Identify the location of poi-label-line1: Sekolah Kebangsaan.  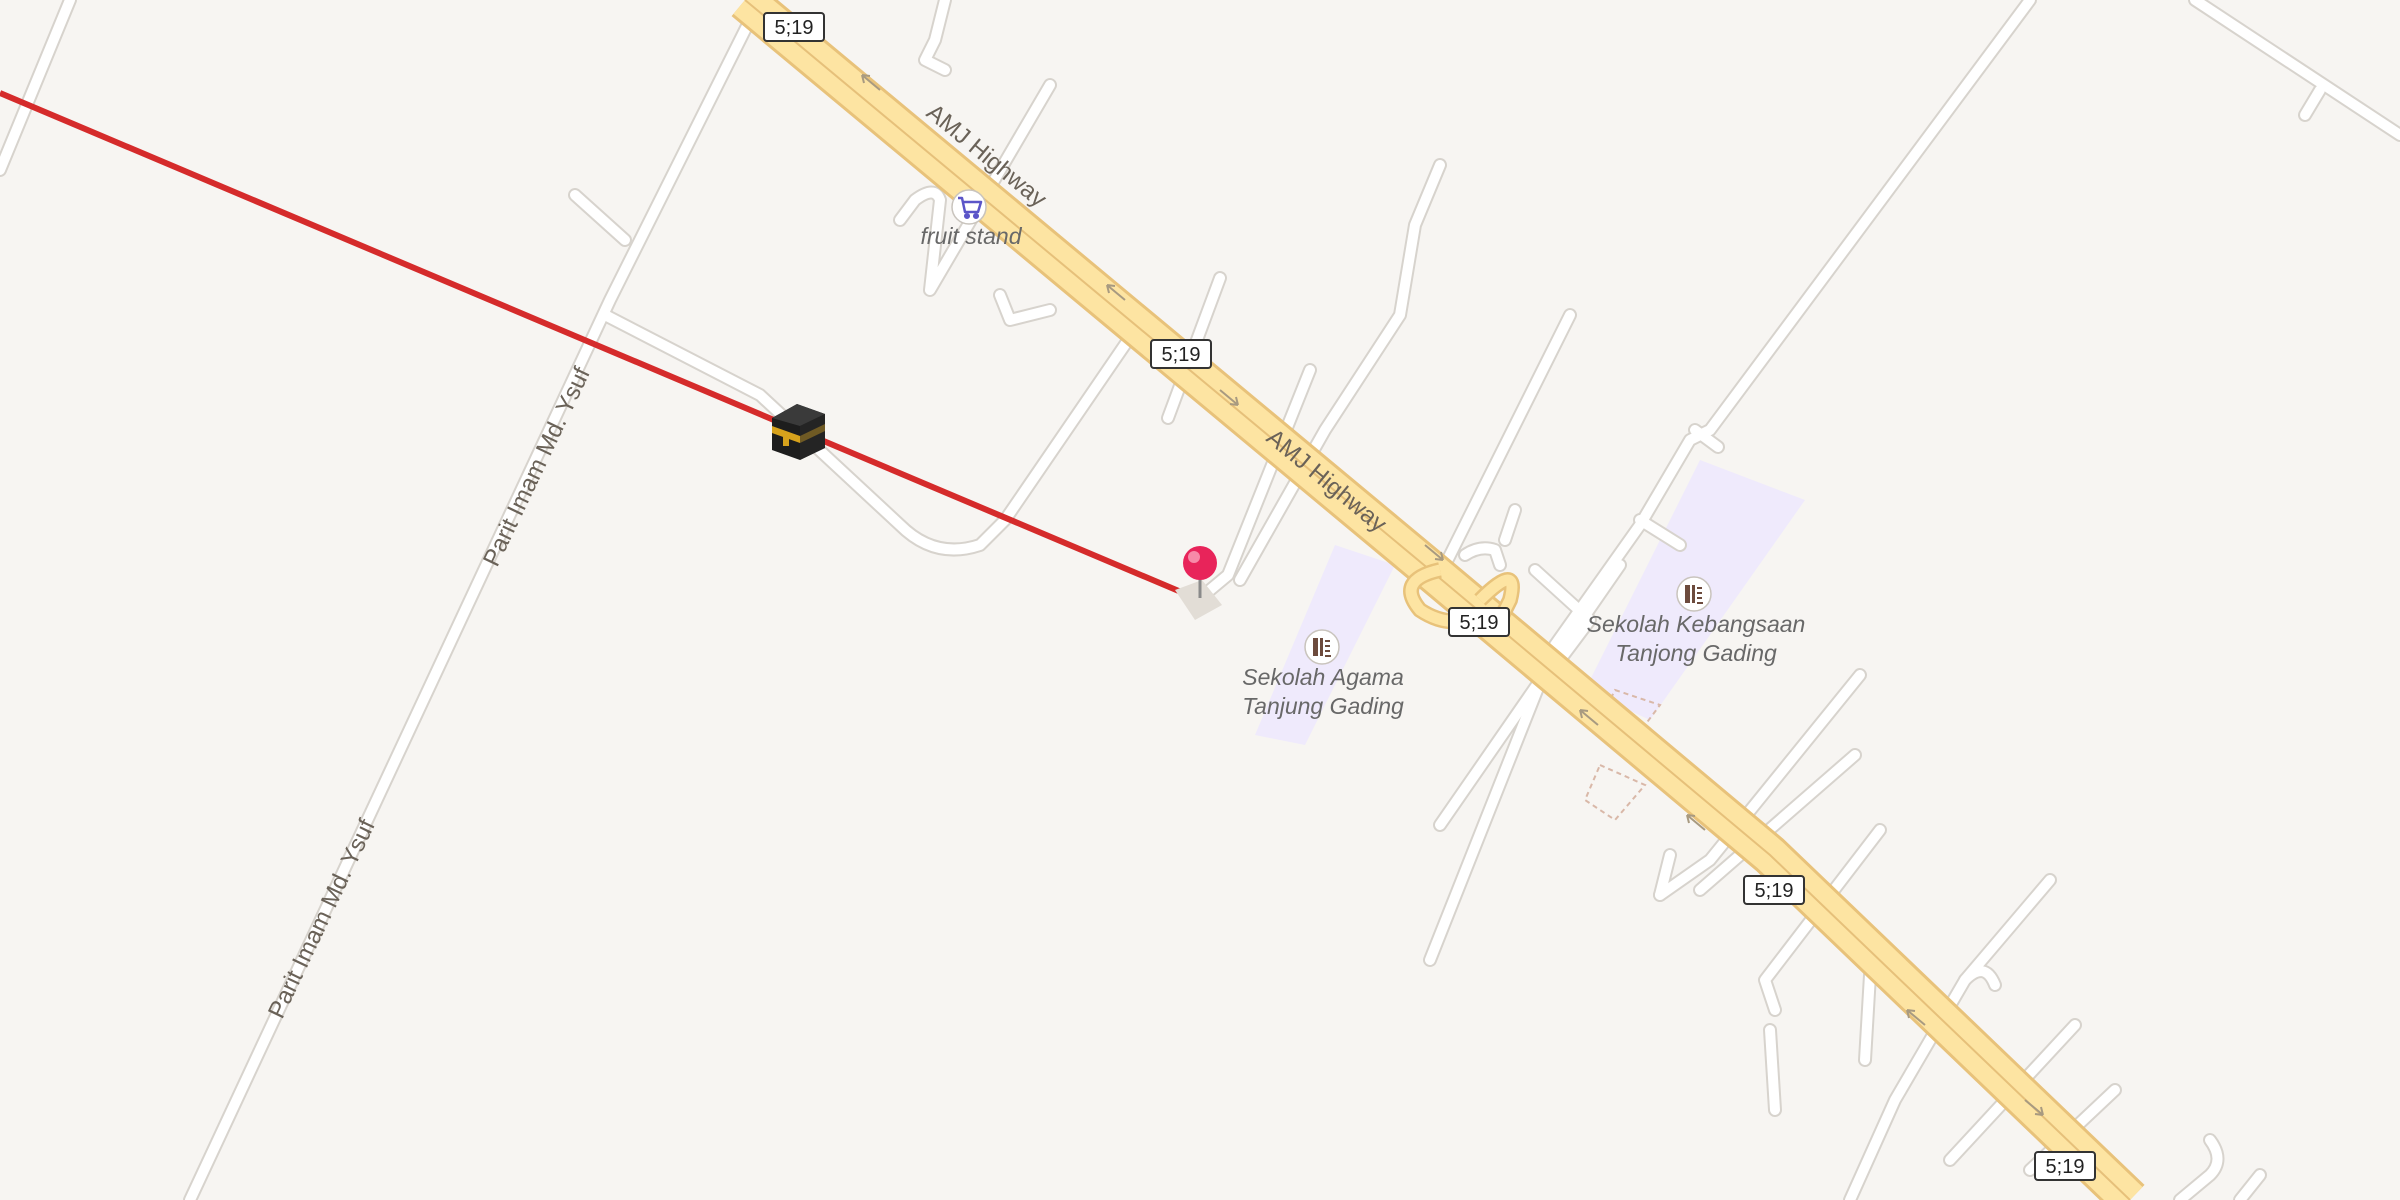
(1696, 624).